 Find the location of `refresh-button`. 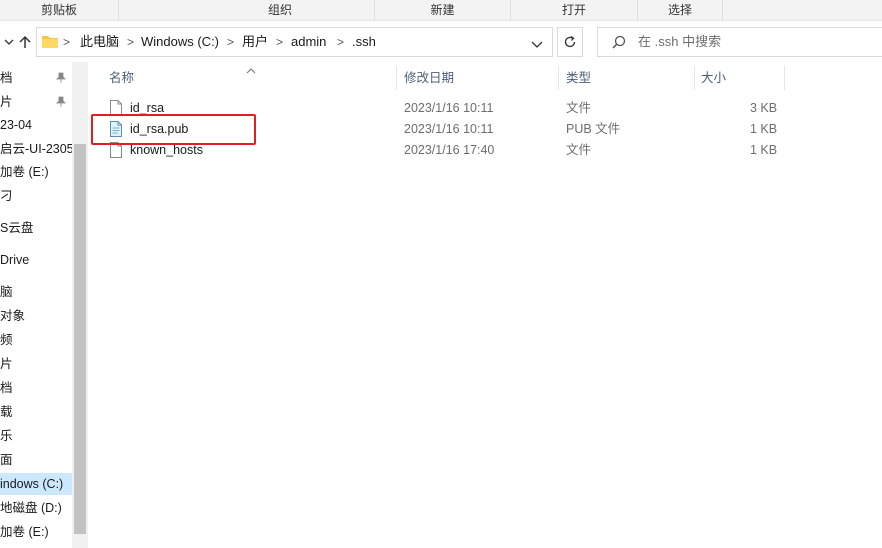

refresh-button is located at coordinates (570, 42).